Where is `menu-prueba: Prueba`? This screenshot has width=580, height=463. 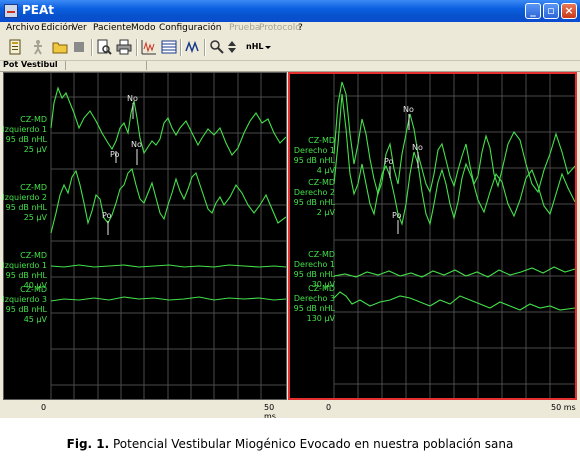
menu-prueba: Prueba is located at coordinates (244, 28).